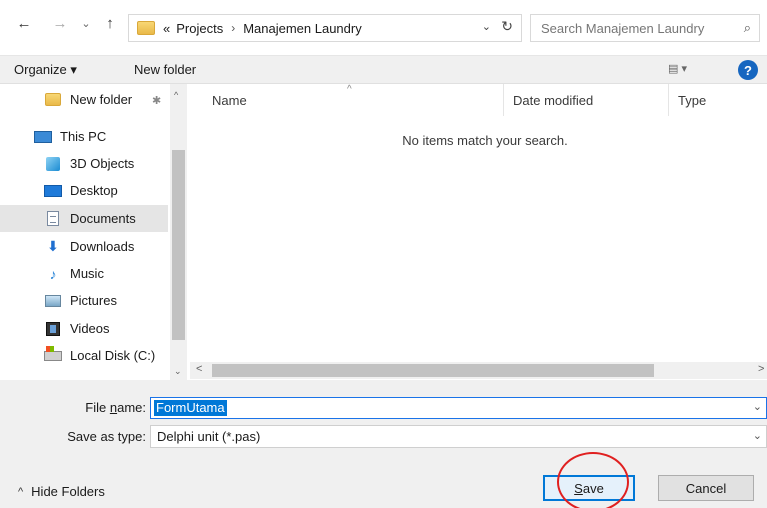 This screenshot has width=767, height=508. I want to click on sidebar-item-new-folder: New folder ✱, so click(84, 99).